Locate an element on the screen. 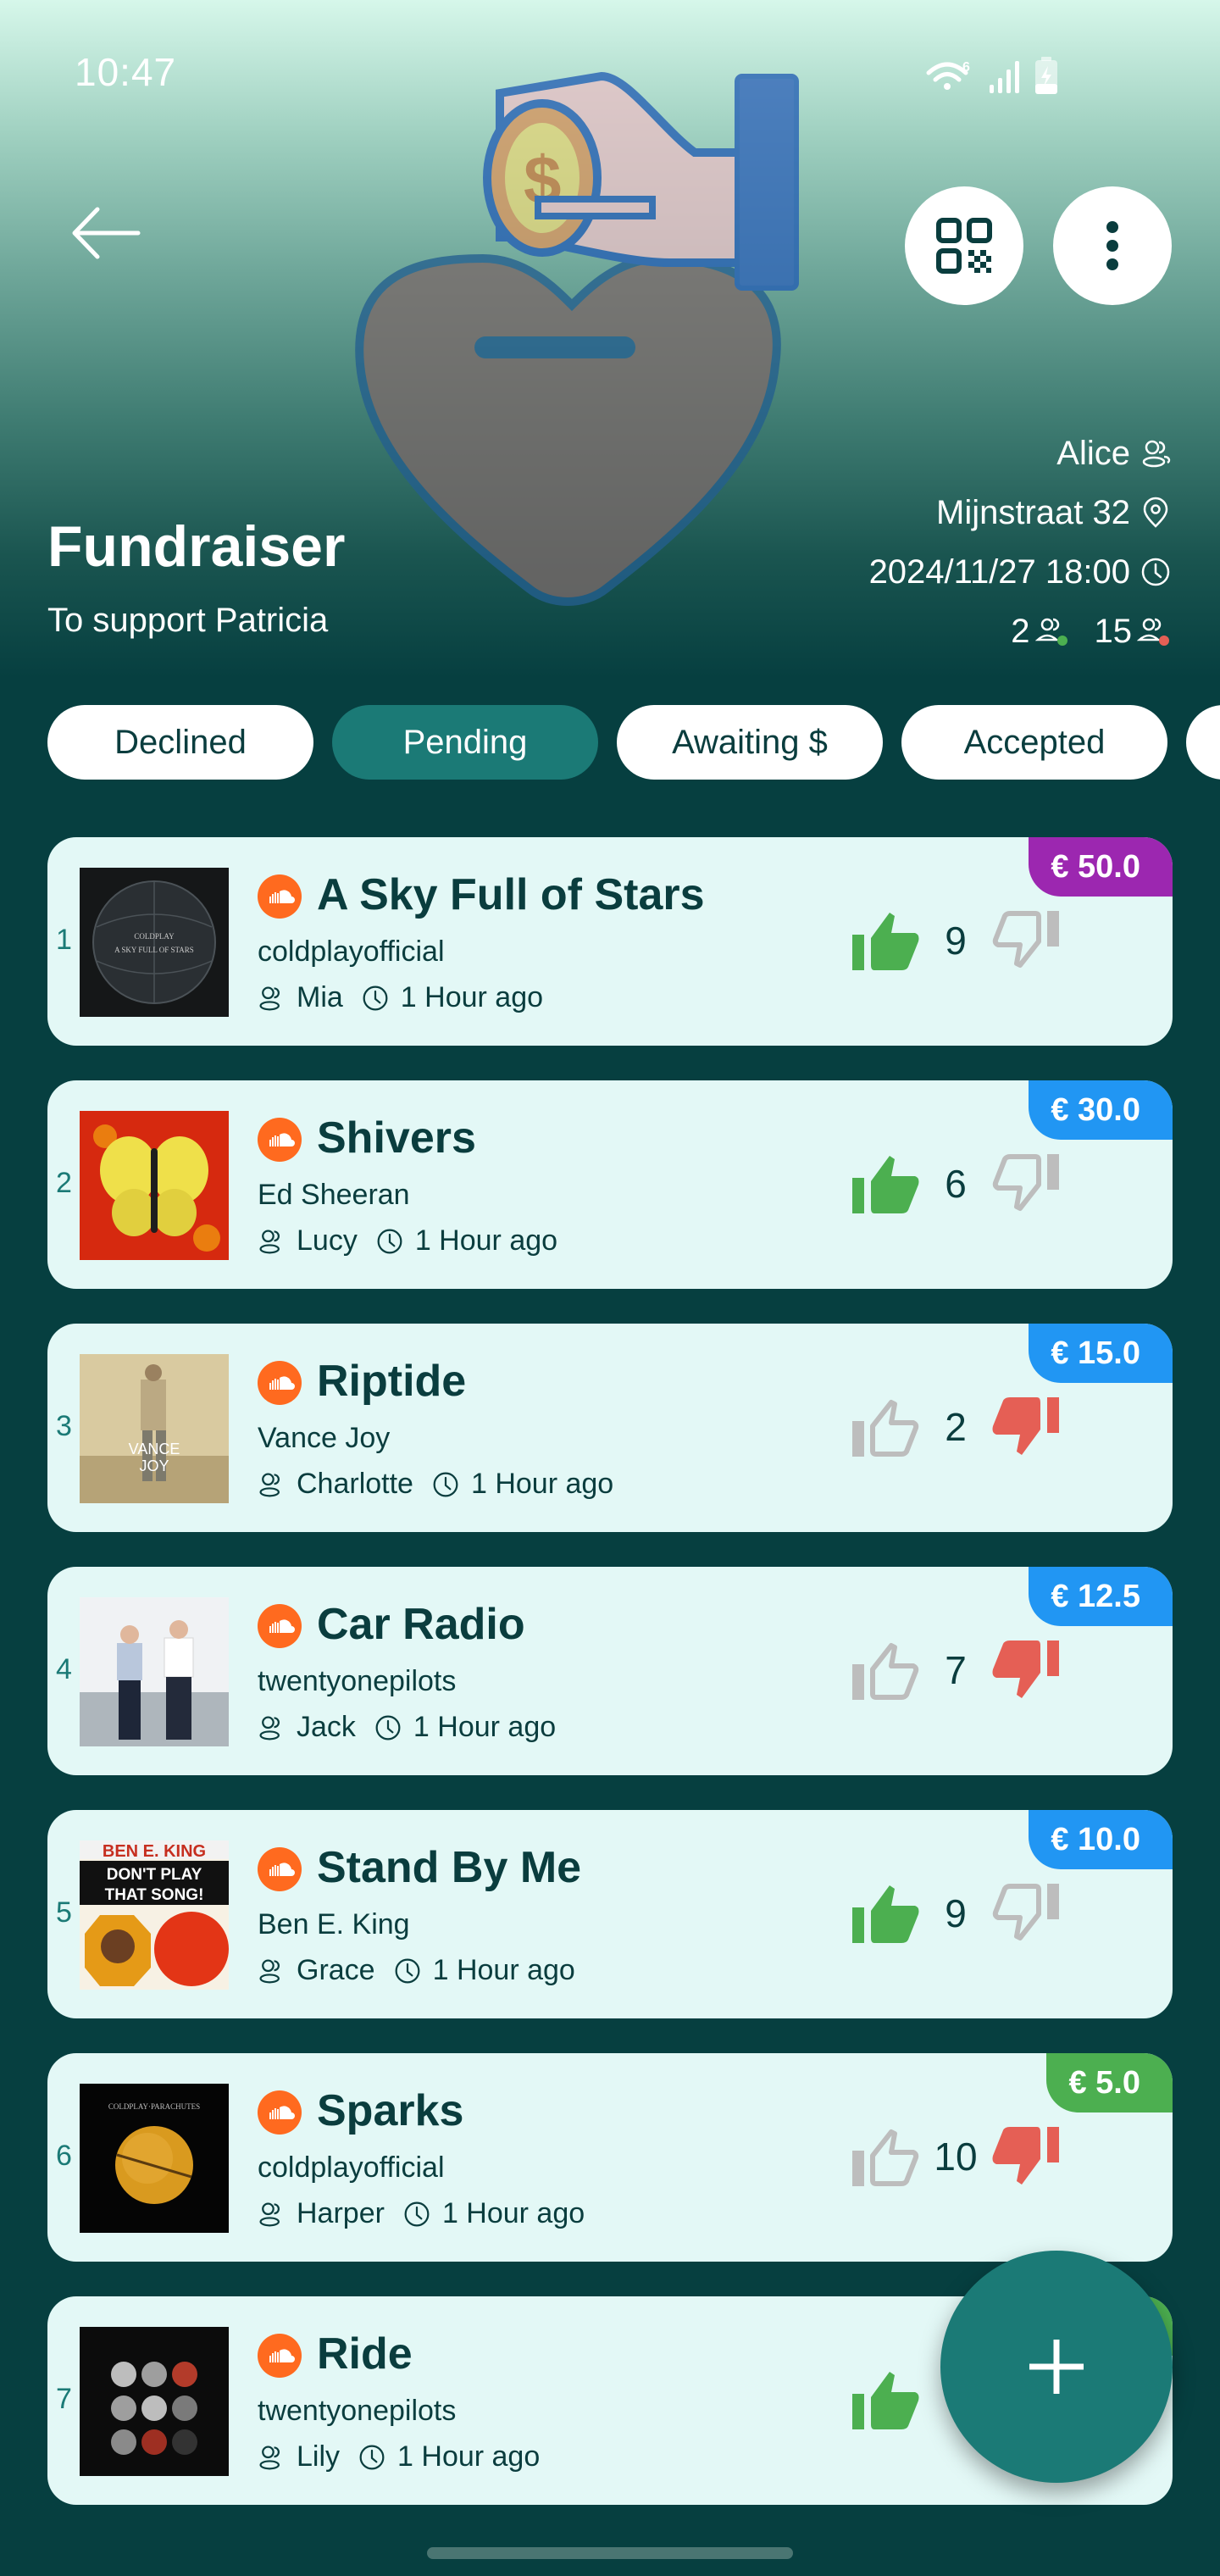  tab-accepted: Accepted is located at coordinates (1034, 742).